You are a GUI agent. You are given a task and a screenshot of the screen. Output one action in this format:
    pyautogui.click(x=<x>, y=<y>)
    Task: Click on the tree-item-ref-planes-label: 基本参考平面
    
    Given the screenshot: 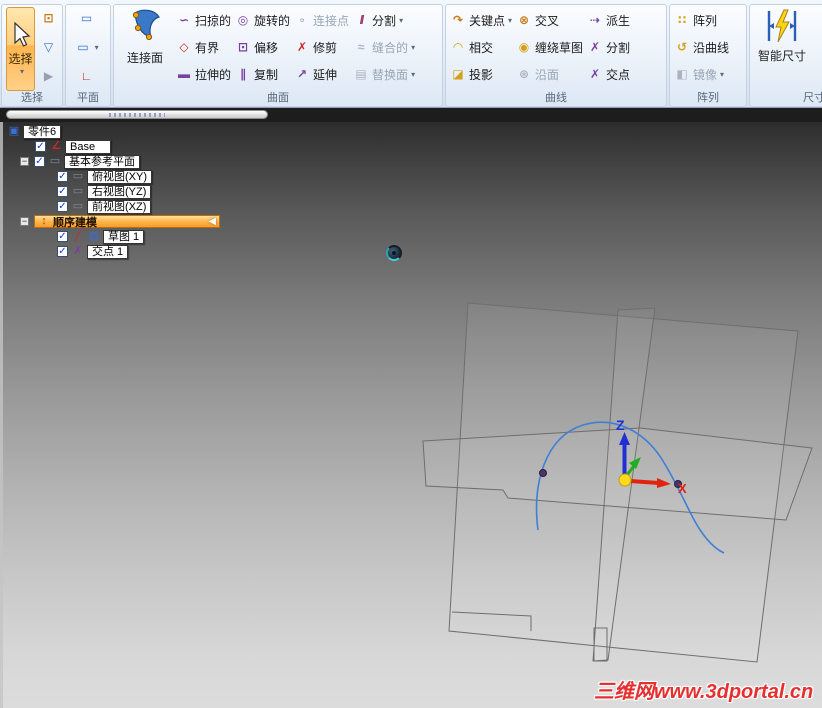 What is the action you would take?
    pyautogui.click(x=102, y=161)
    